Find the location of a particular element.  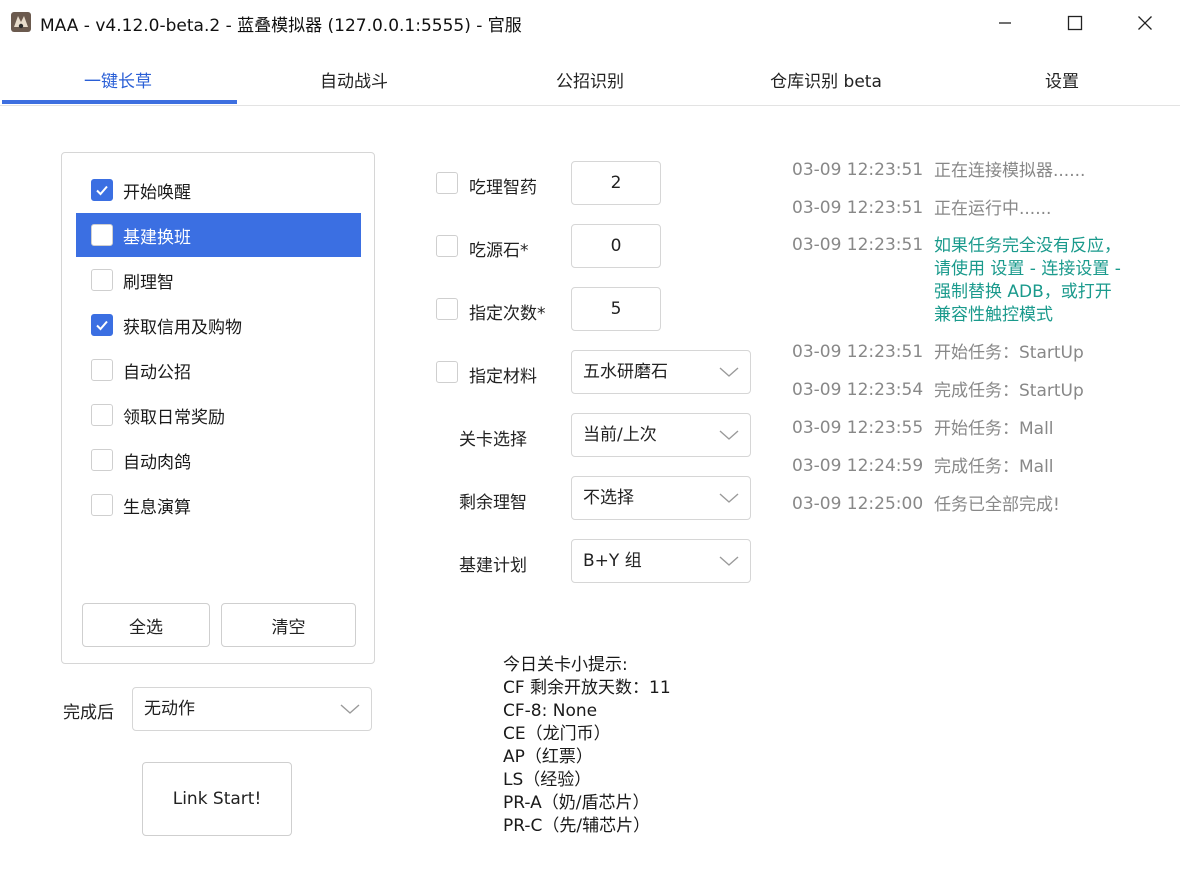

tab-bar: 一键长草 自动战斗 公招识别 仓库识别 beta 设置 is located at coordinates (590, 84).